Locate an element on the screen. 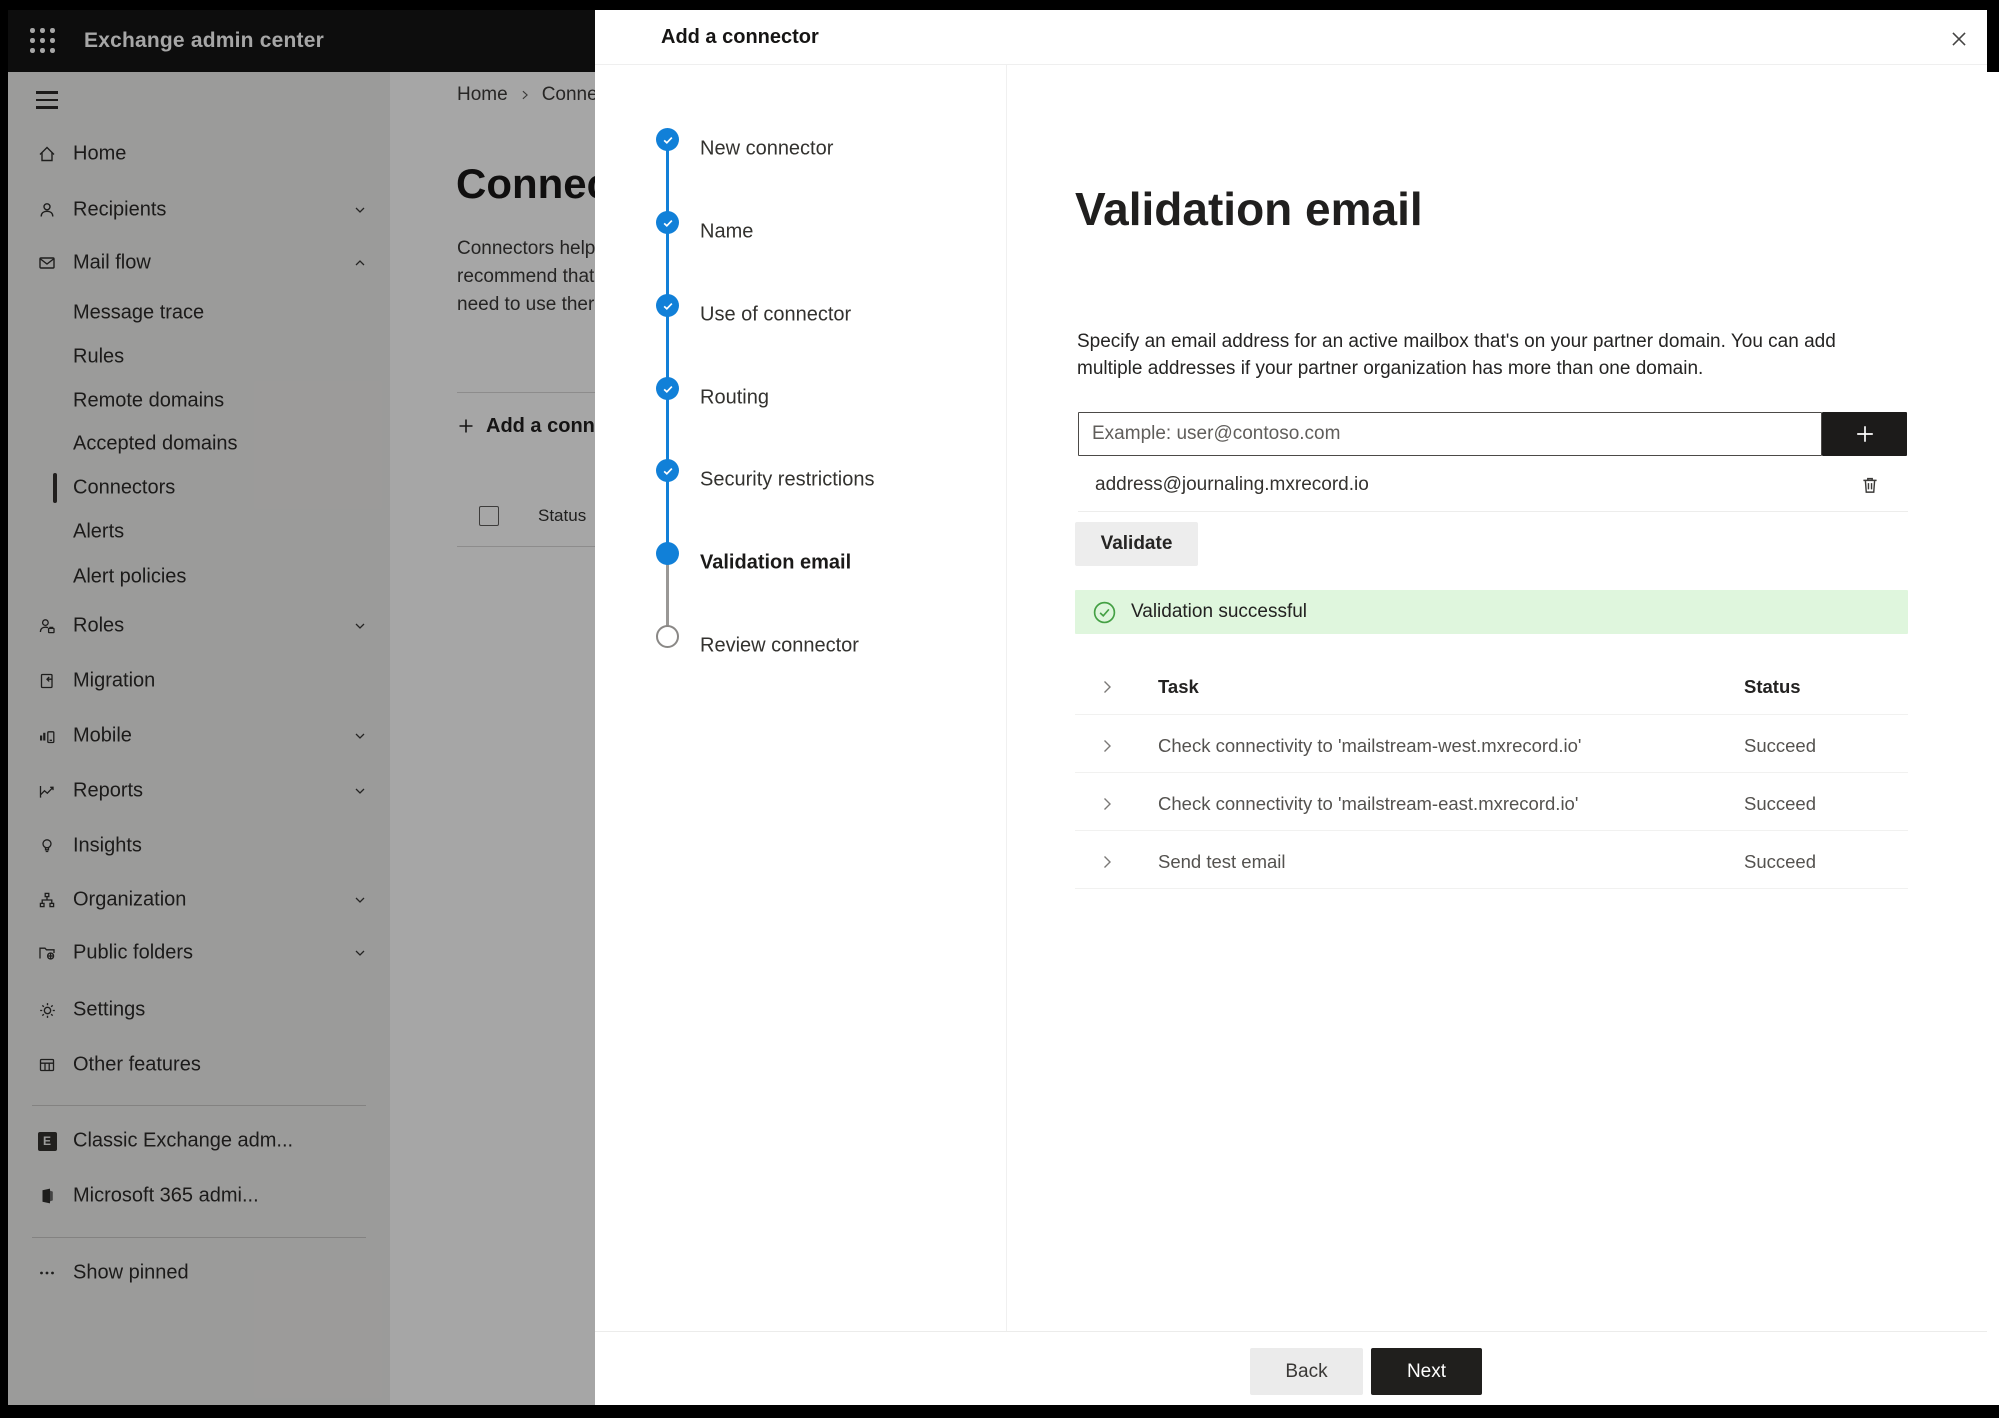  validate-button: Validate is located at coordinates (1136, 544).